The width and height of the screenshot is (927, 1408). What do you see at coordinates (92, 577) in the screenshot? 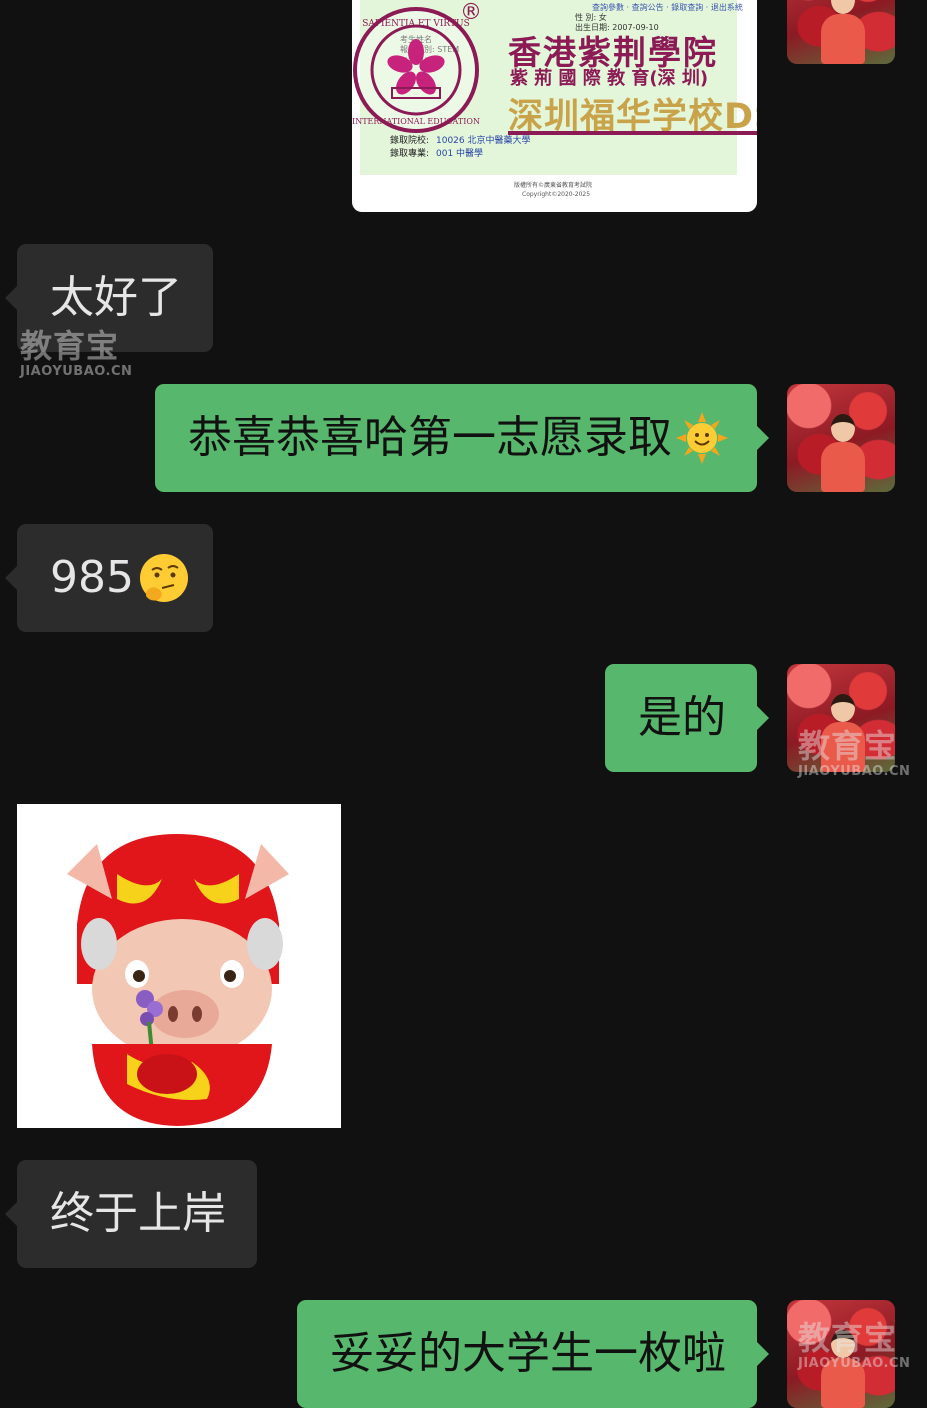
I see `message-text: 985` at bounding box center [92, 577].